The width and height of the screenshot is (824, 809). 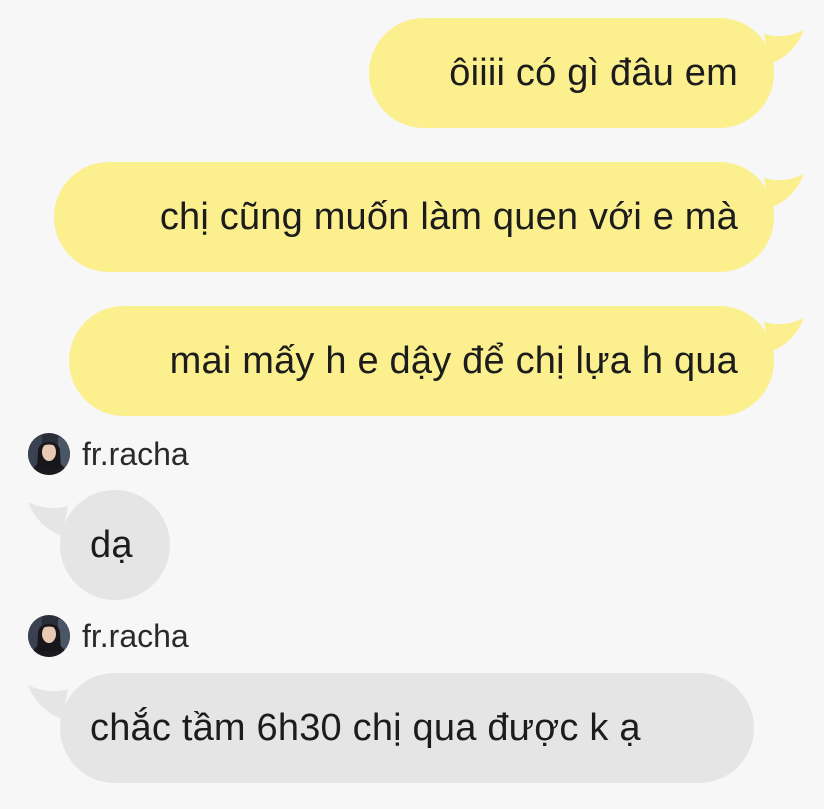 I want to click on message-text: chị cũng muốn làm quen với e mà, so click(x=448, y=216).